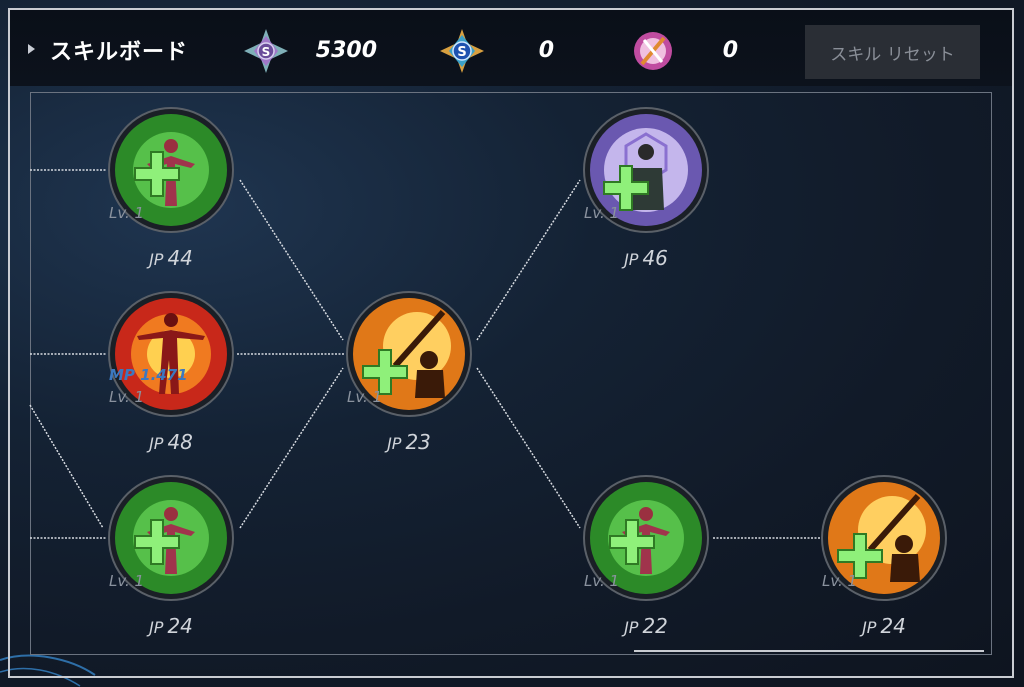 The height and width of the screenshot is (687, 1024). I want to click on node-mp-cost: MP 1.471, so click(148, 375).